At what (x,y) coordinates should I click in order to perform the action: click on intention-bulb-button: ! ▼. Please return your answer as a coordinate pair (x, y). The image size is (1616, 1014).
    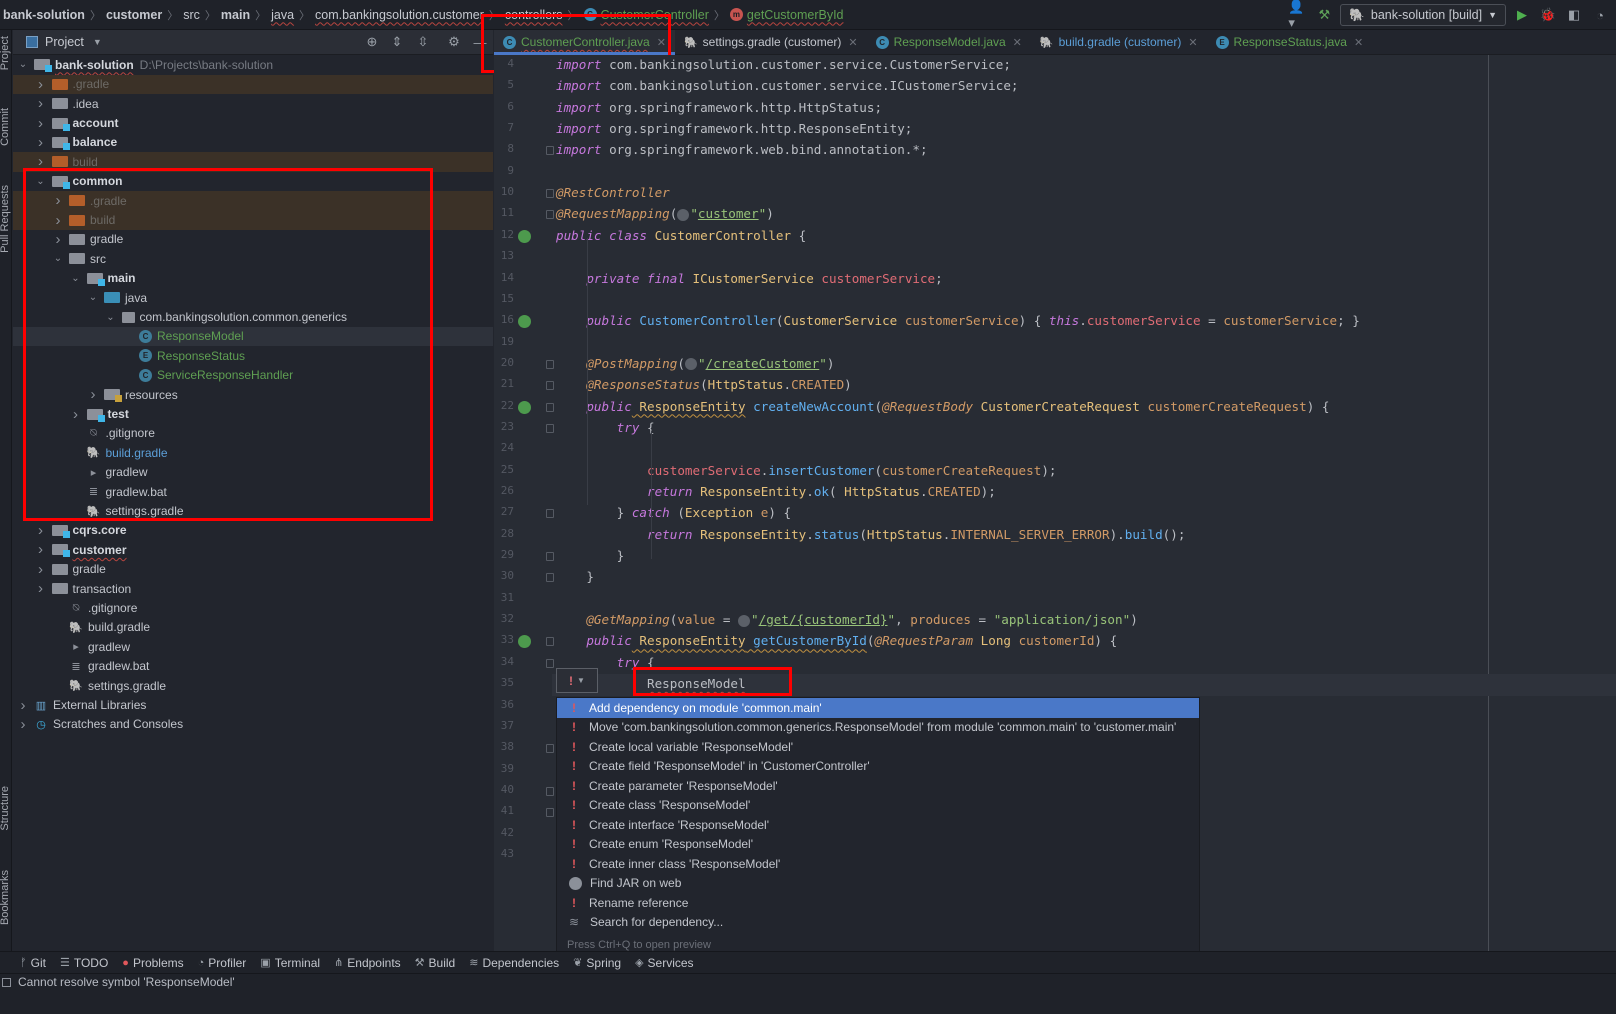
    Looking at the image, I should click on (577, 680).